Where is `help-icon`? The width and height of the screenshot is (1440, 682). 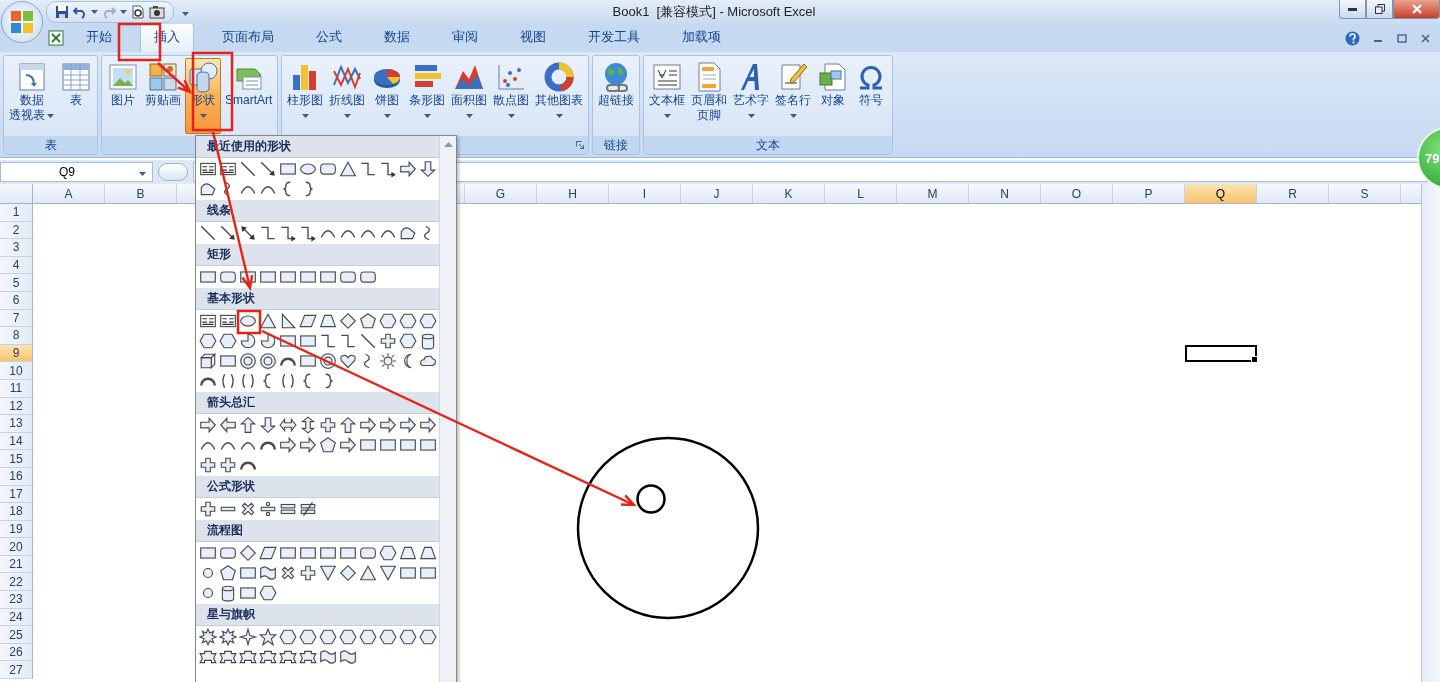 help-icon is located at coordinates (1352, 38).